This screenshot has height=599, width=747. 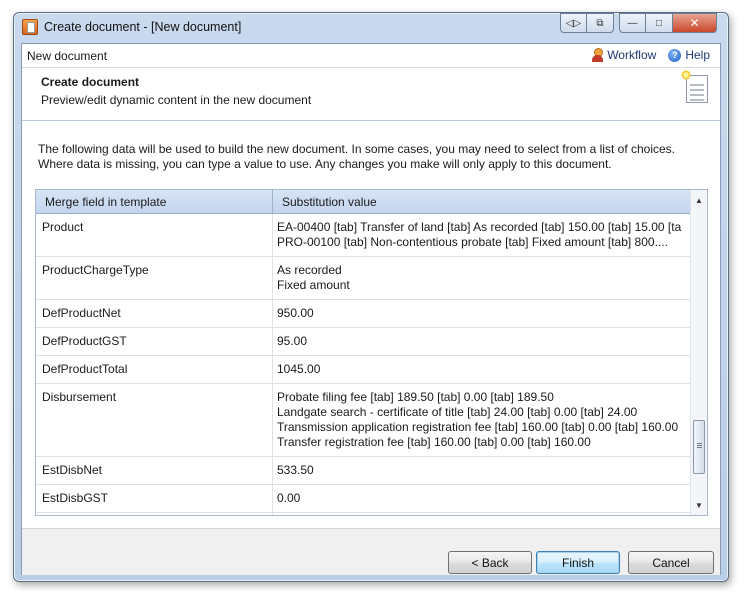 What do you see at coordinates (482, 313) in the screenshot?
I see `substitution-value-cell: 950.00` at bounding box center [482, 313].